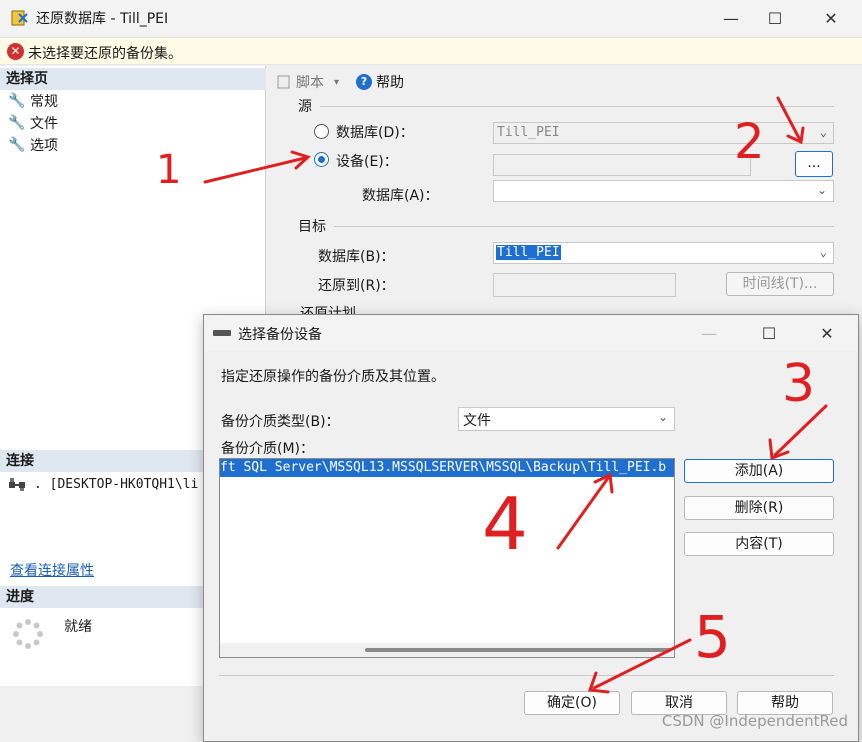 This screenshot has width=862, height=742. I want to click on watermark: CSDN @IndependentRed, so click(754, 721).